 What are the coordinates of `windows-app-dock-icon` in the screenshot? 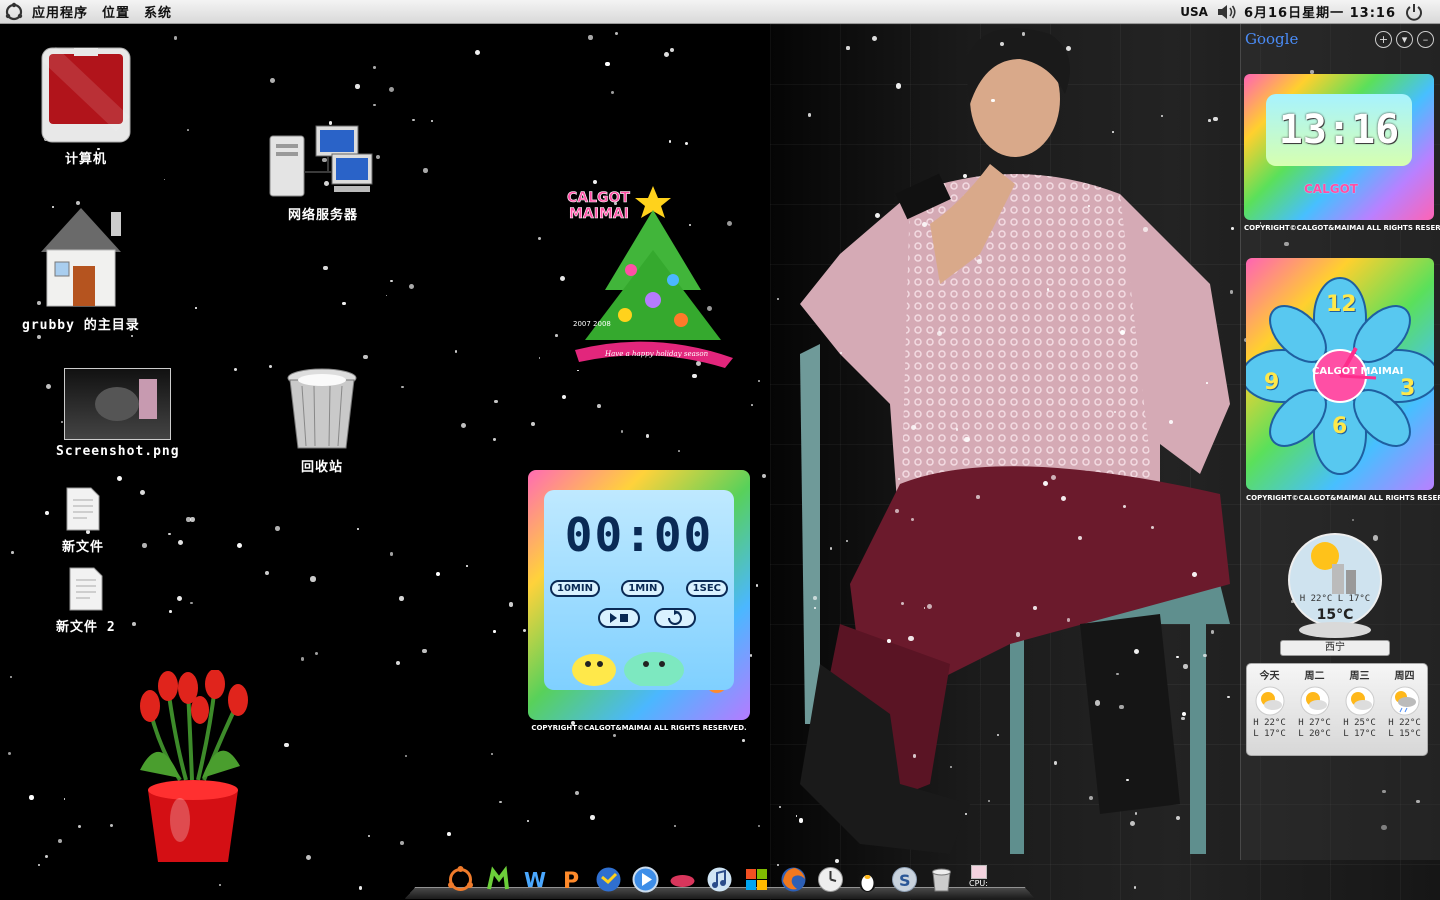 It's located at (756, 879).